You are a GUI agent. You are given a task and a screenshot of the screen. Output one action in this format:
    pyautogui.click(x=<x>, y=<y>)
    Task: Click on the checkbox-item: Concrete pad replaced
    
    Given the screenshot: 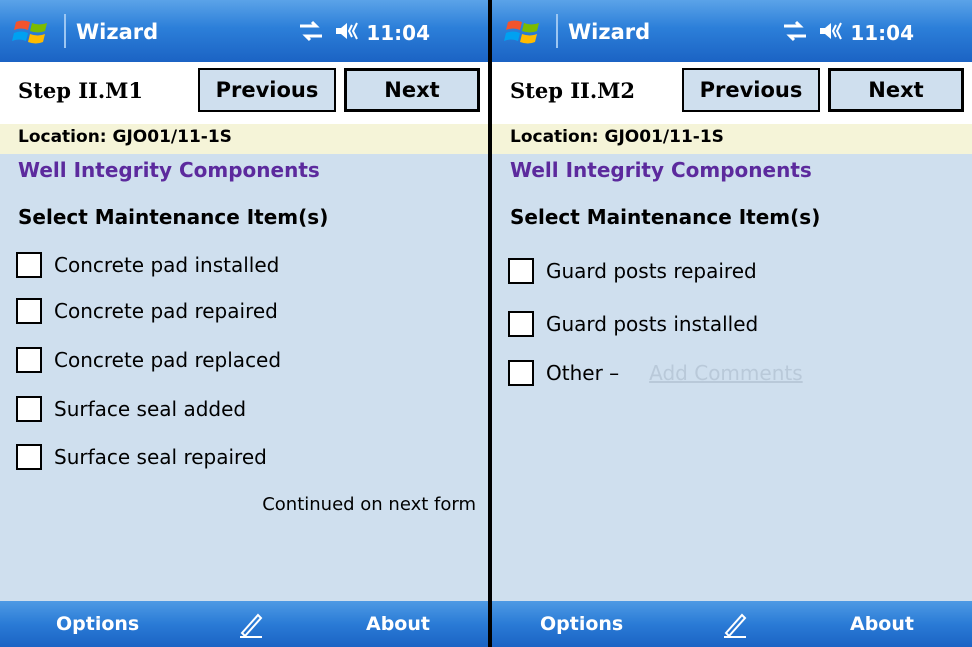 What is the action you would take?
    pyautogui.click(x=148, y=360)
    